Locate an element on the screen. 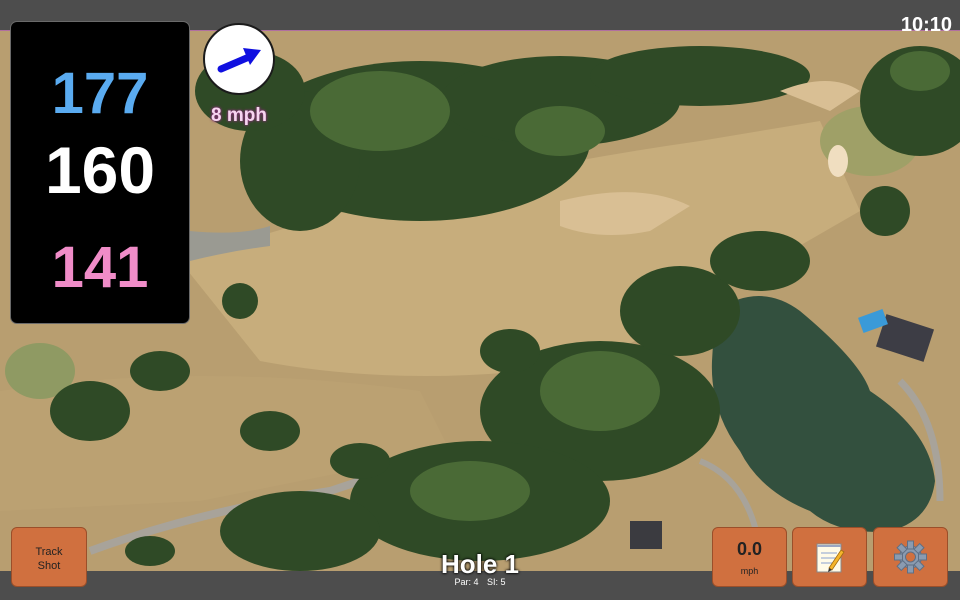  wind-speed: 8 mph is located at coordinates (239, 115).